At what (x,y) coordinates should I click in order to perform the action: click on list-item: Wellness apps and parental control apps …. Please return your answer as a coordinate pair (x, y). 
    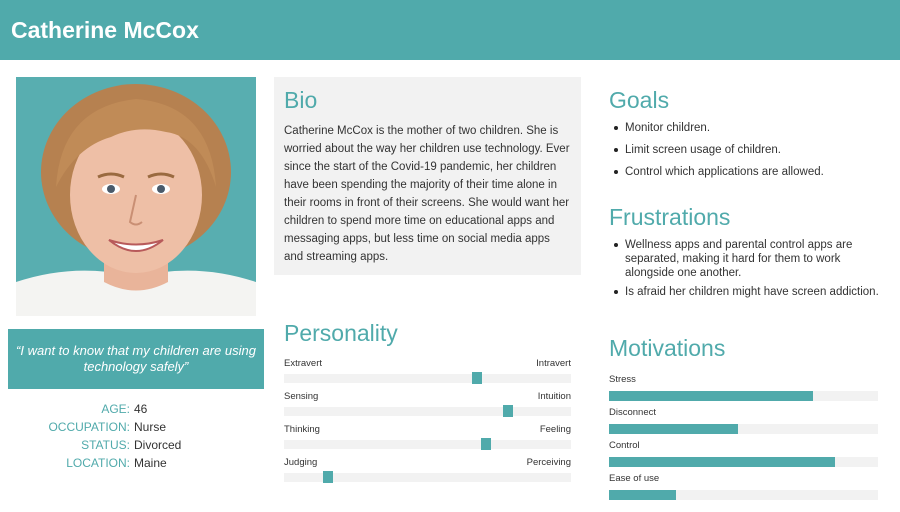
    Looking at the image, I should click on (749, 259).